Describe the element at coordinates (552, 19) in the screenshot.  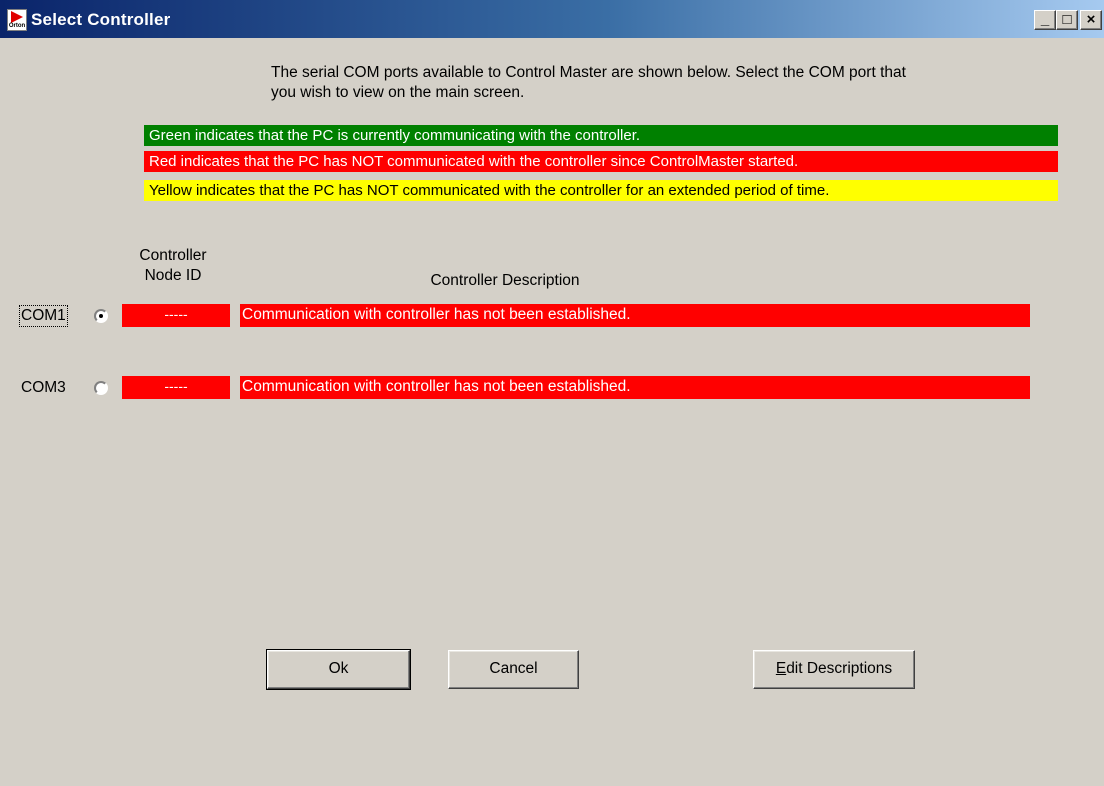
I see `title-bar: Orton Select Controller _ □ ×` at that location.